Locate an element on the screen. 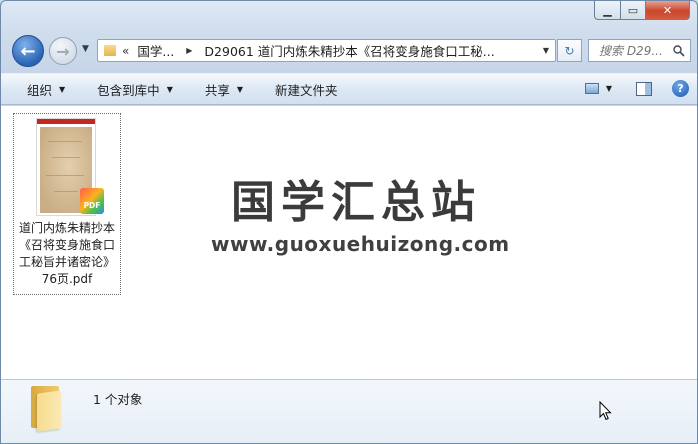 The width and height of the screenshot is (698, 444). include-in-library-menu: 包含到库中 ▼ is located at coordinates (135, 89).